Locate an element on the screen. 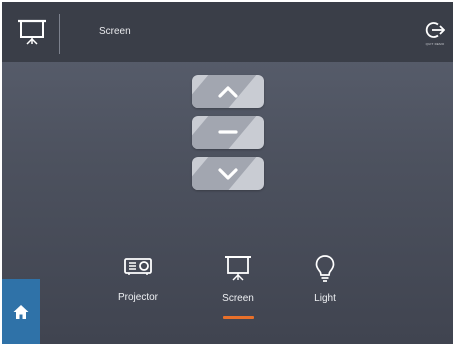  lightbulb-icon is located at coordinates (325, 268).